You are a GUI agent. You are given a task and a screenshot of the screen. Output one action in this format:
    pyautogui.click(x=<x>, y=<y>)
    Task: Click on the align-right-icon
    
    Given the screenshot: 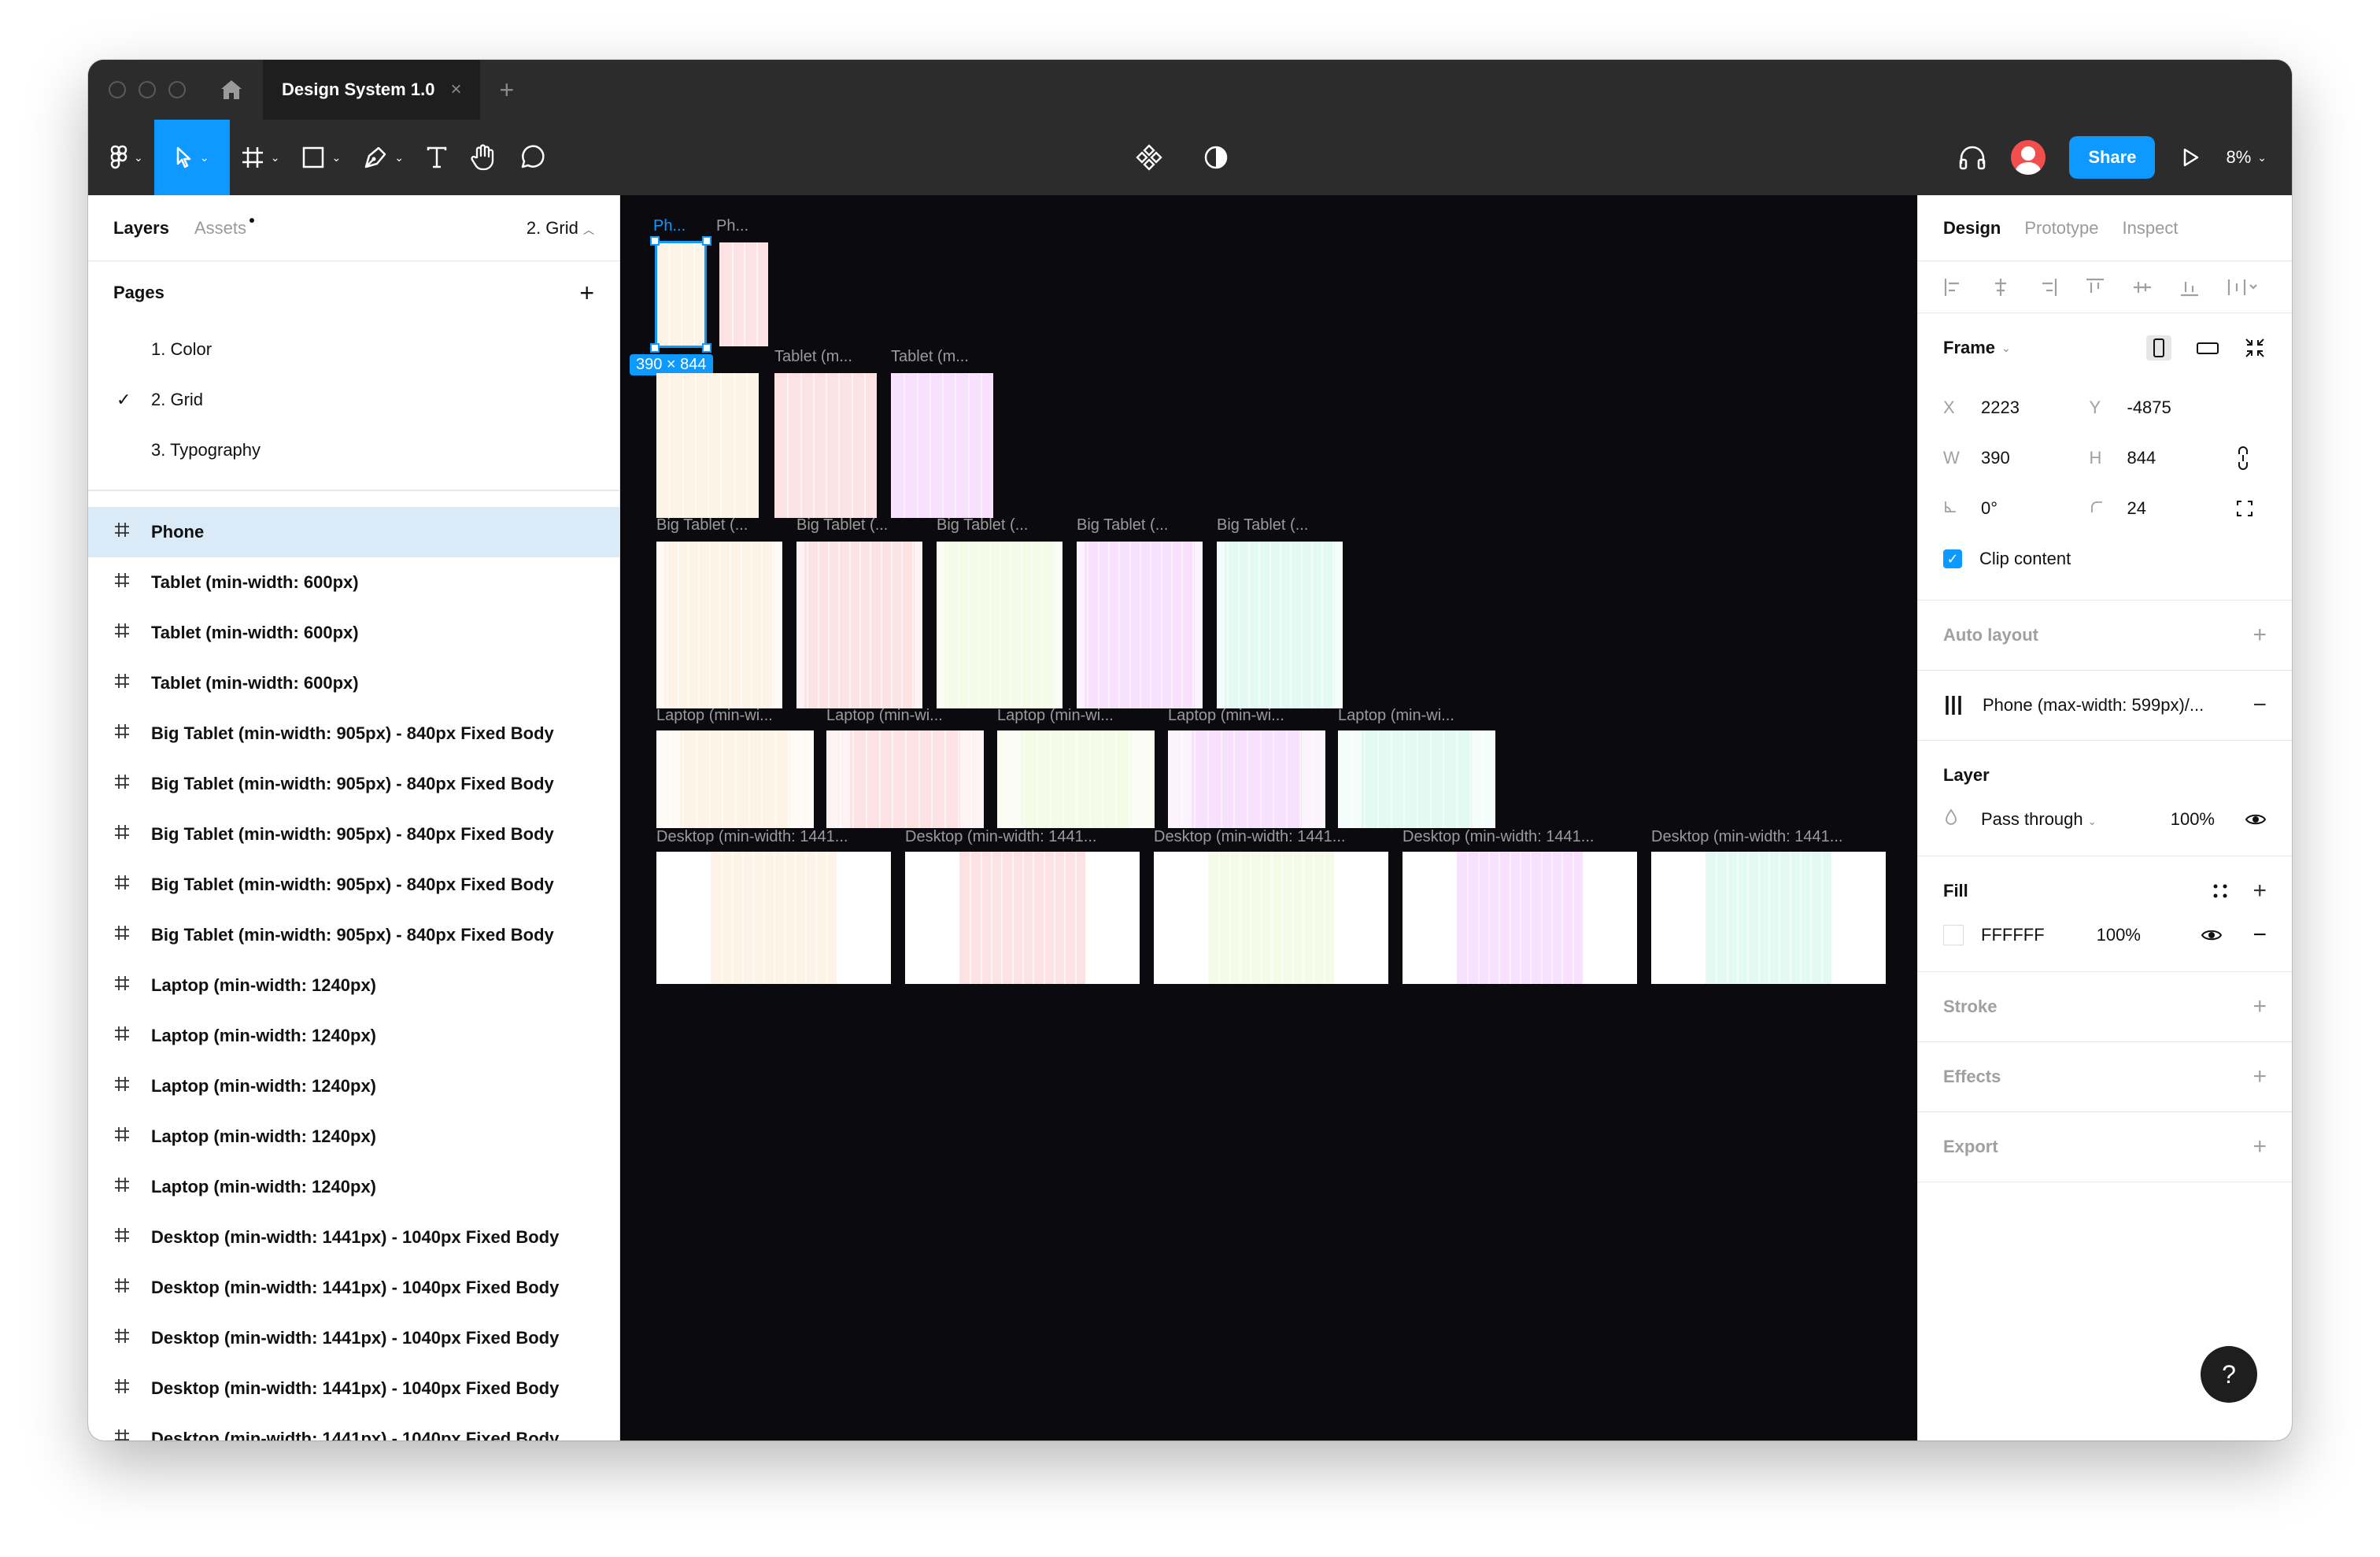 What is the action you would take?
    pyautogui.click(x=2048, y=287)
    